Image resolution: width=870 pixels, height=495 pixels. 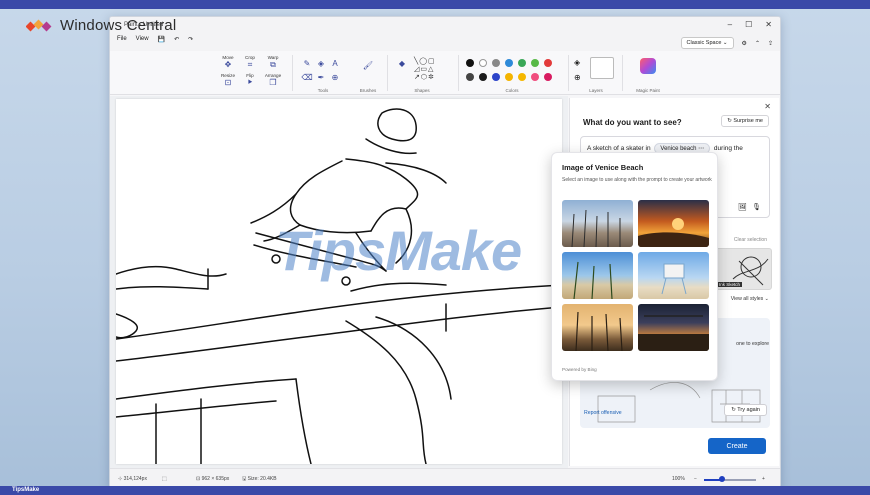 I want to click on file-size: 🖫 Size: 20.4KB, so click(x=259, y=479).